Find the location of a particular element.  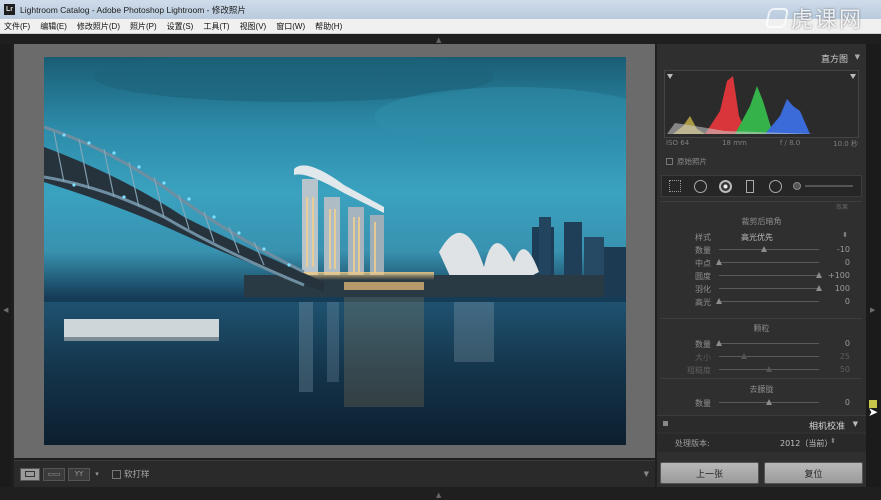

adjustment-brush-tool is located at coordinates (823, 186).